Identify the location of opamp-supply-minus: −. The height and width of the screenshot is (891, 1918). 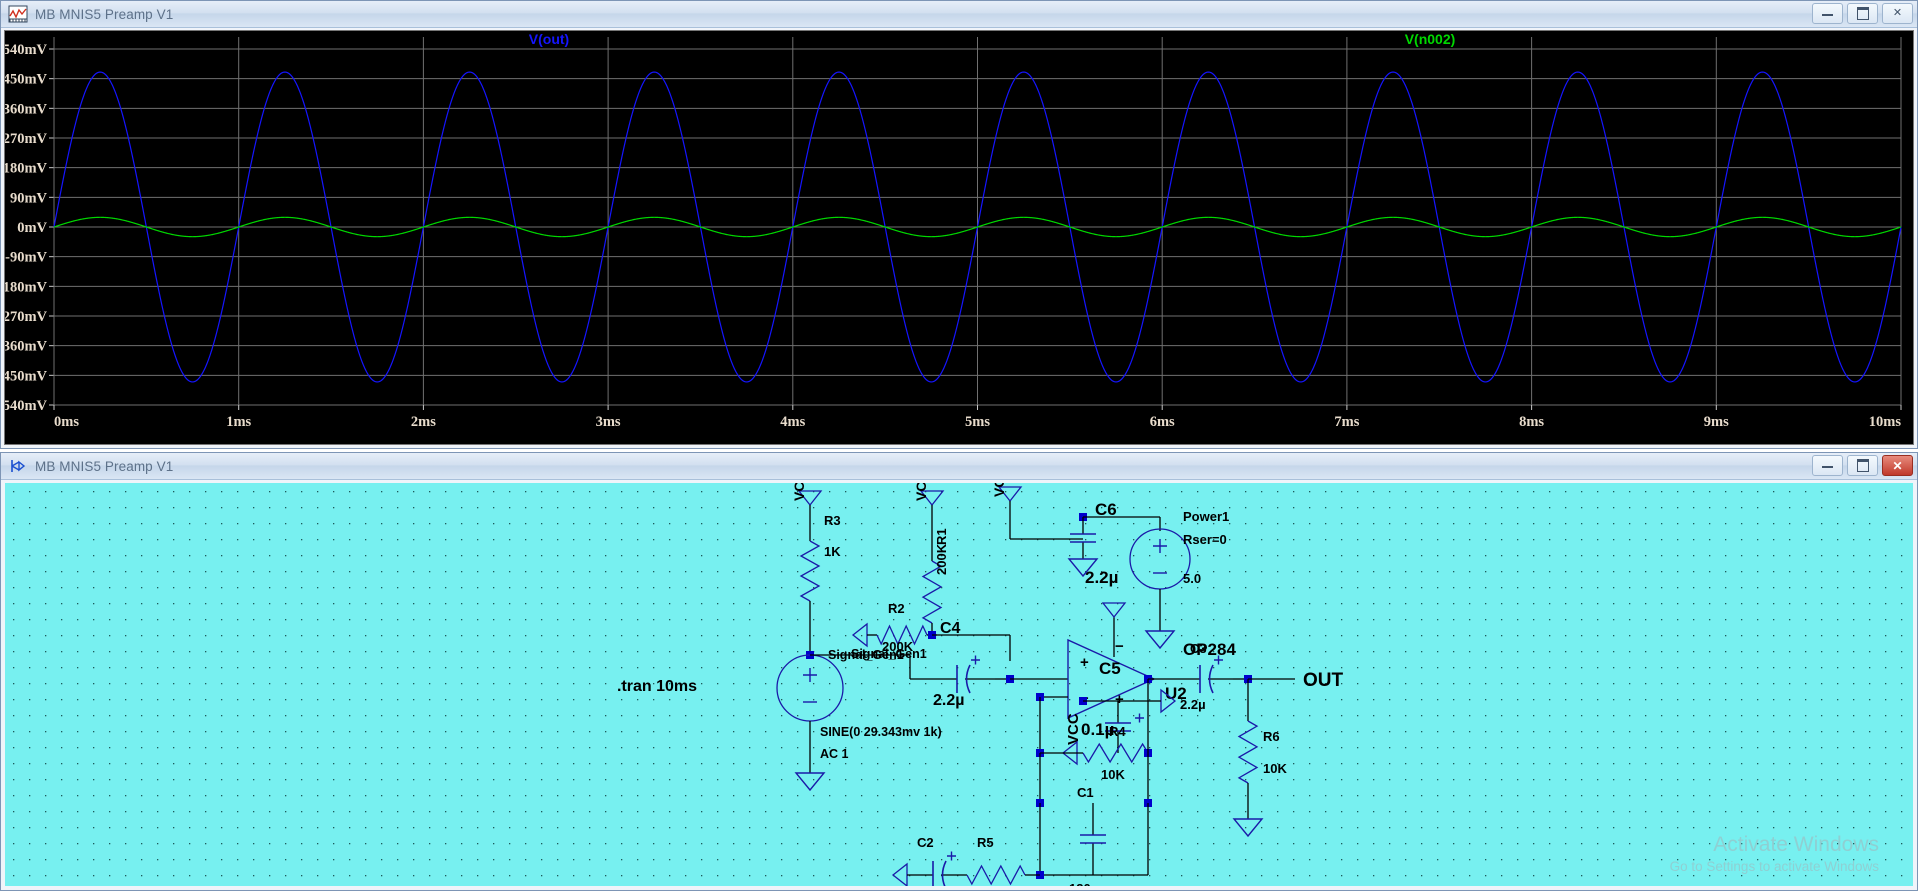
(1119, 646).